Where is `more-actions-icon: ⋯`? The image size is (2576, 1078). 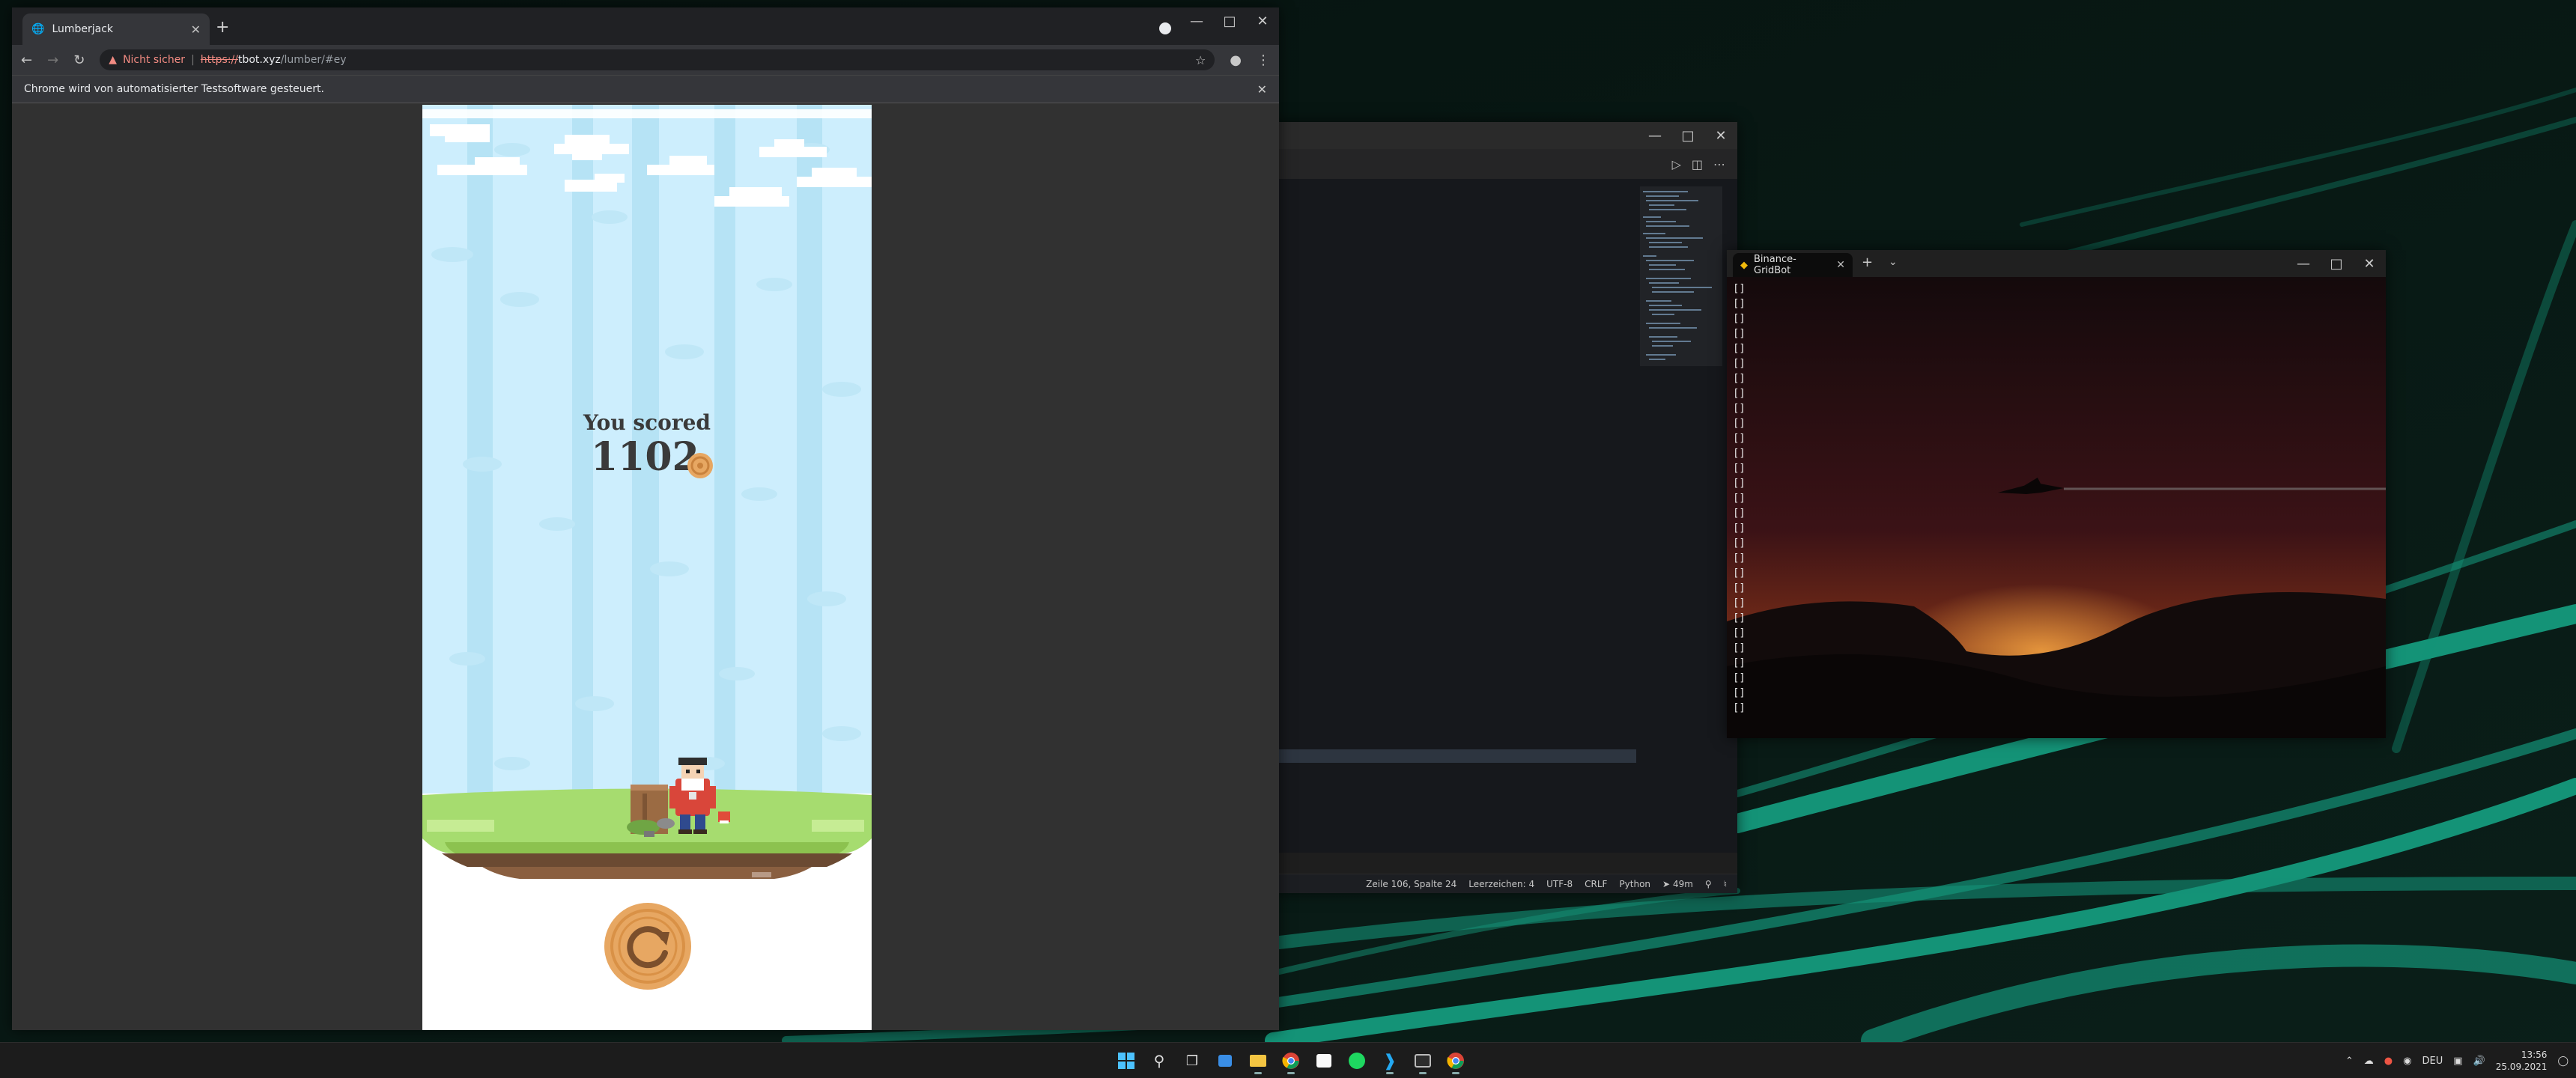 more-actions-icon: ⋯ is located at coordinates (1719, 164).